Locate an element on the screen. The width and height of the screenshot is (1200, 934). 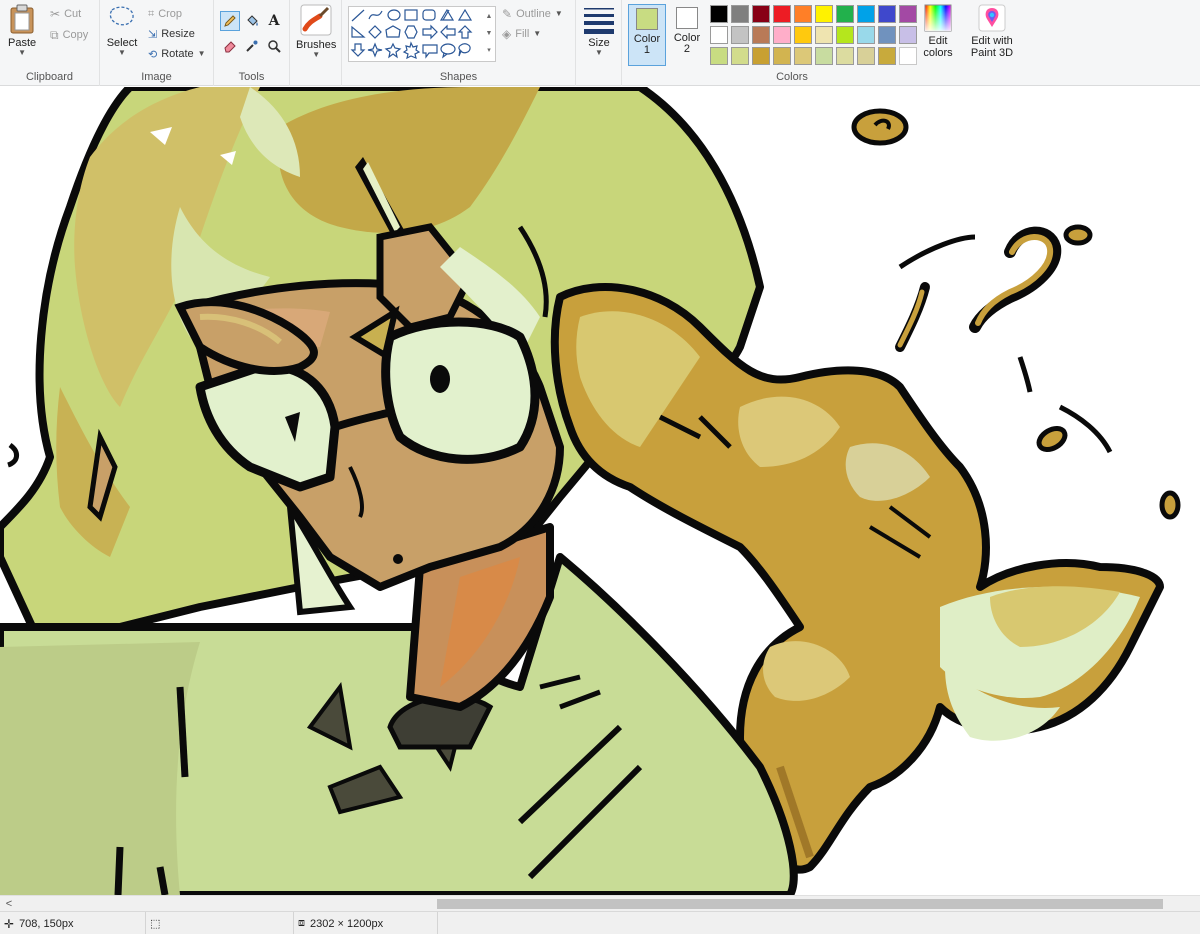
size-button: Size ▼ is located at coordinates (599, 30).